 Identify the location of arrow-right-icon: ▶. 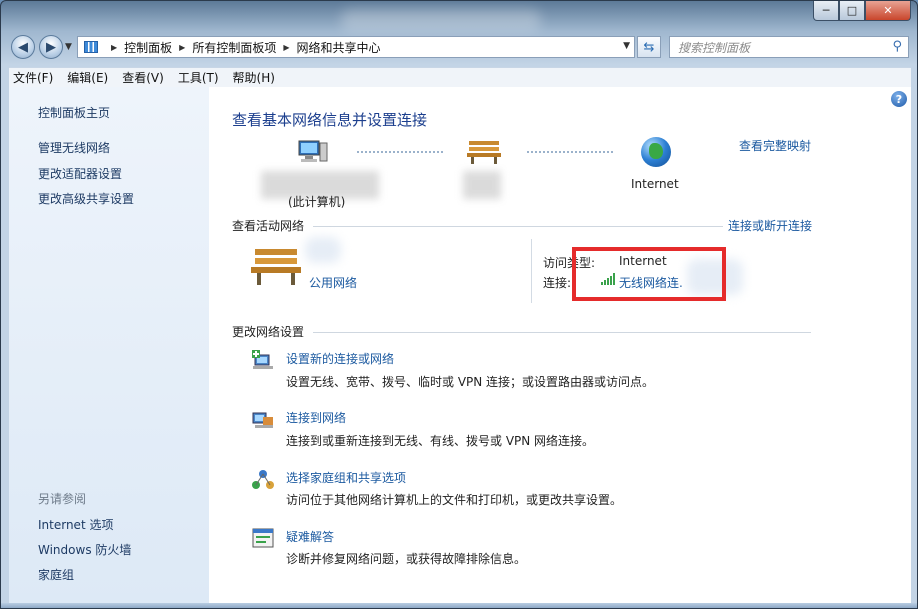
(51, 47).